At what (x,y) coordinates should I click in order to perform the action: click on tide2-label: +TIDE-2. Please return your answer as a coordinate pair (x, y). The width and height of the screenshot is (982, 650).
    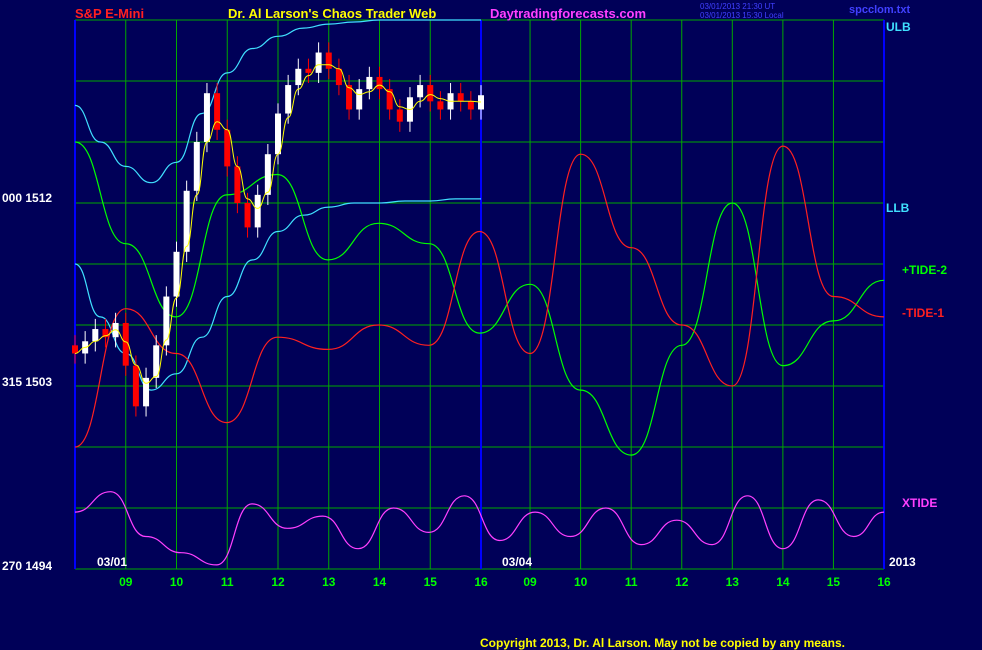
    Looking at the image, I should click on (925, 270).